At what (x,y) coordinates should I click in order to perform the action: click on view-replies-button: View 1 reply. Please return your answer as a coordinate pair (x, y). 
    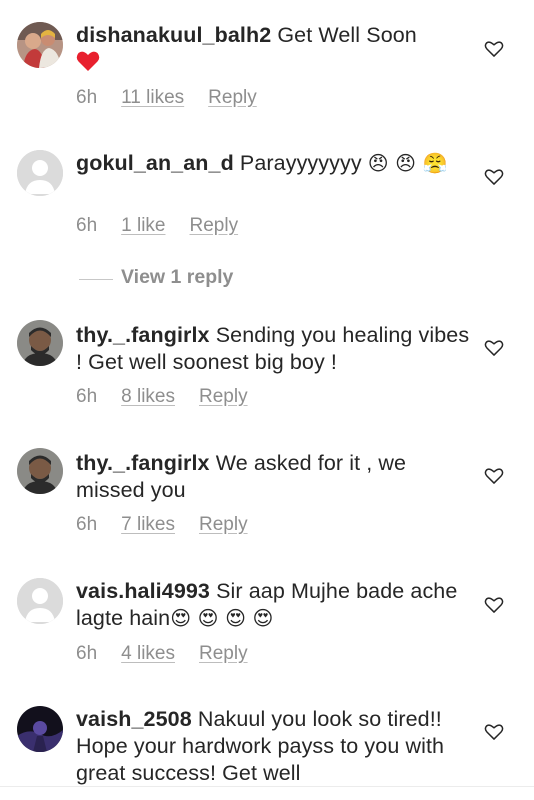
    Looking at the image, I should click on (226, 279).